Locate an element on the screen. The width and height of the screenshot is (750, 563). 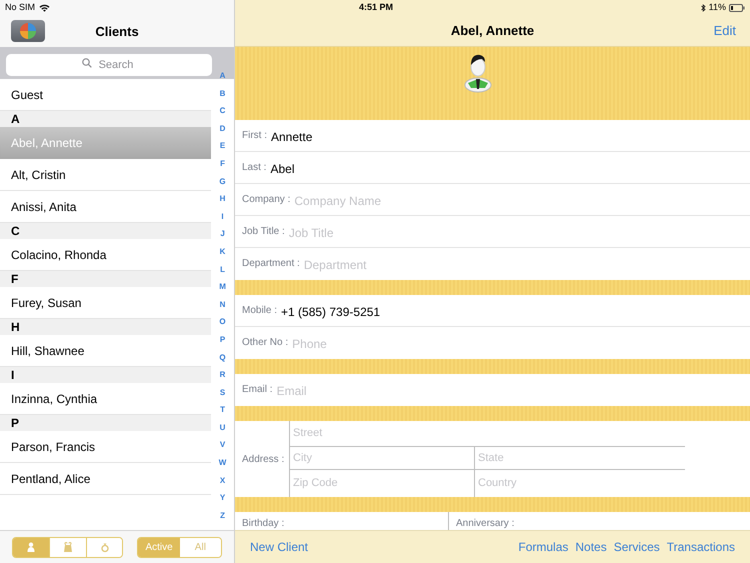
sidebar-title: Clients is located at coordinates (117, 31).